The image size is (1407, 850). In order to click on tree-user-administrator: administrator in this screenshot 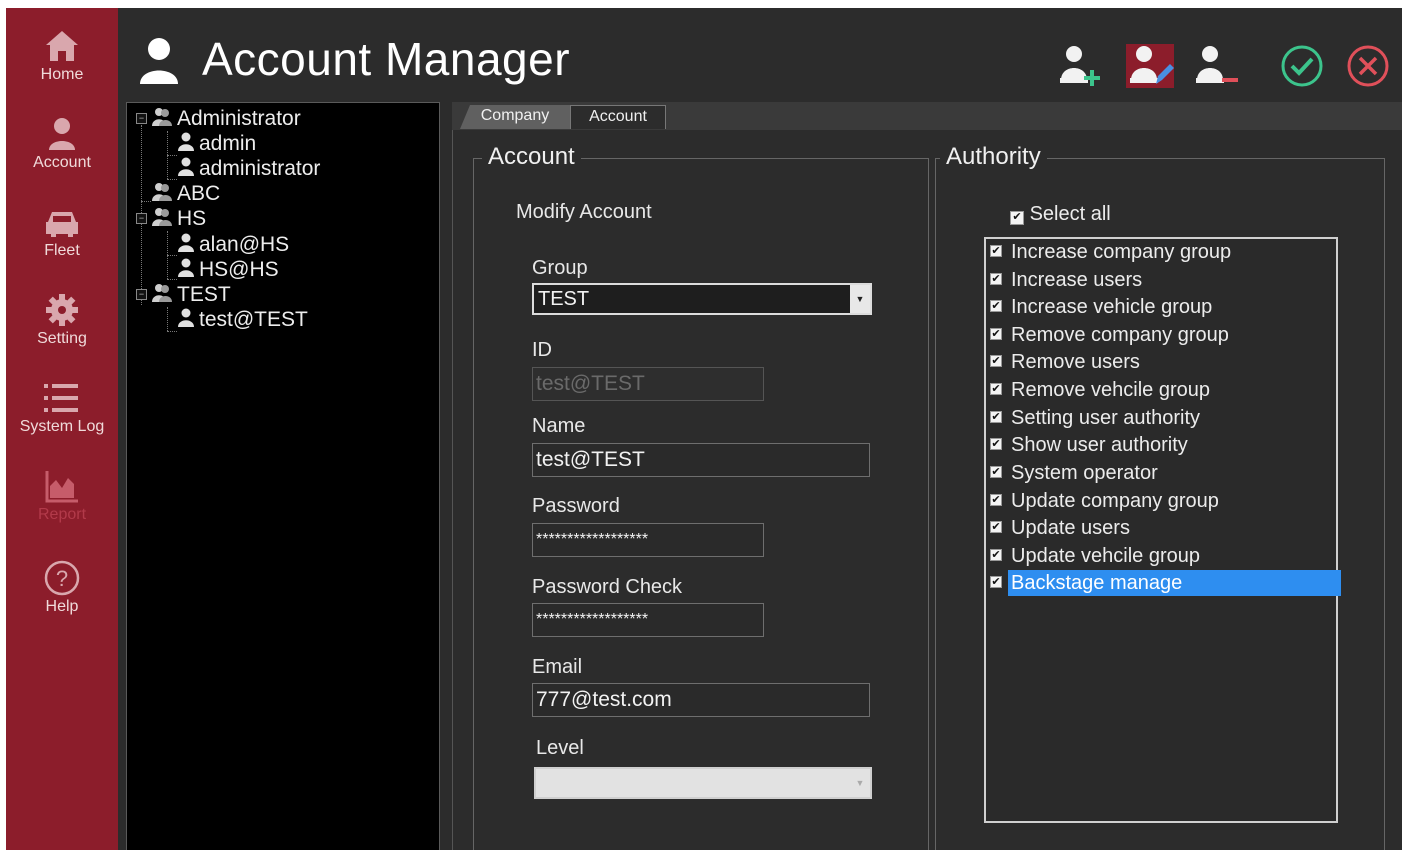, I will do `click(248, 169)`.